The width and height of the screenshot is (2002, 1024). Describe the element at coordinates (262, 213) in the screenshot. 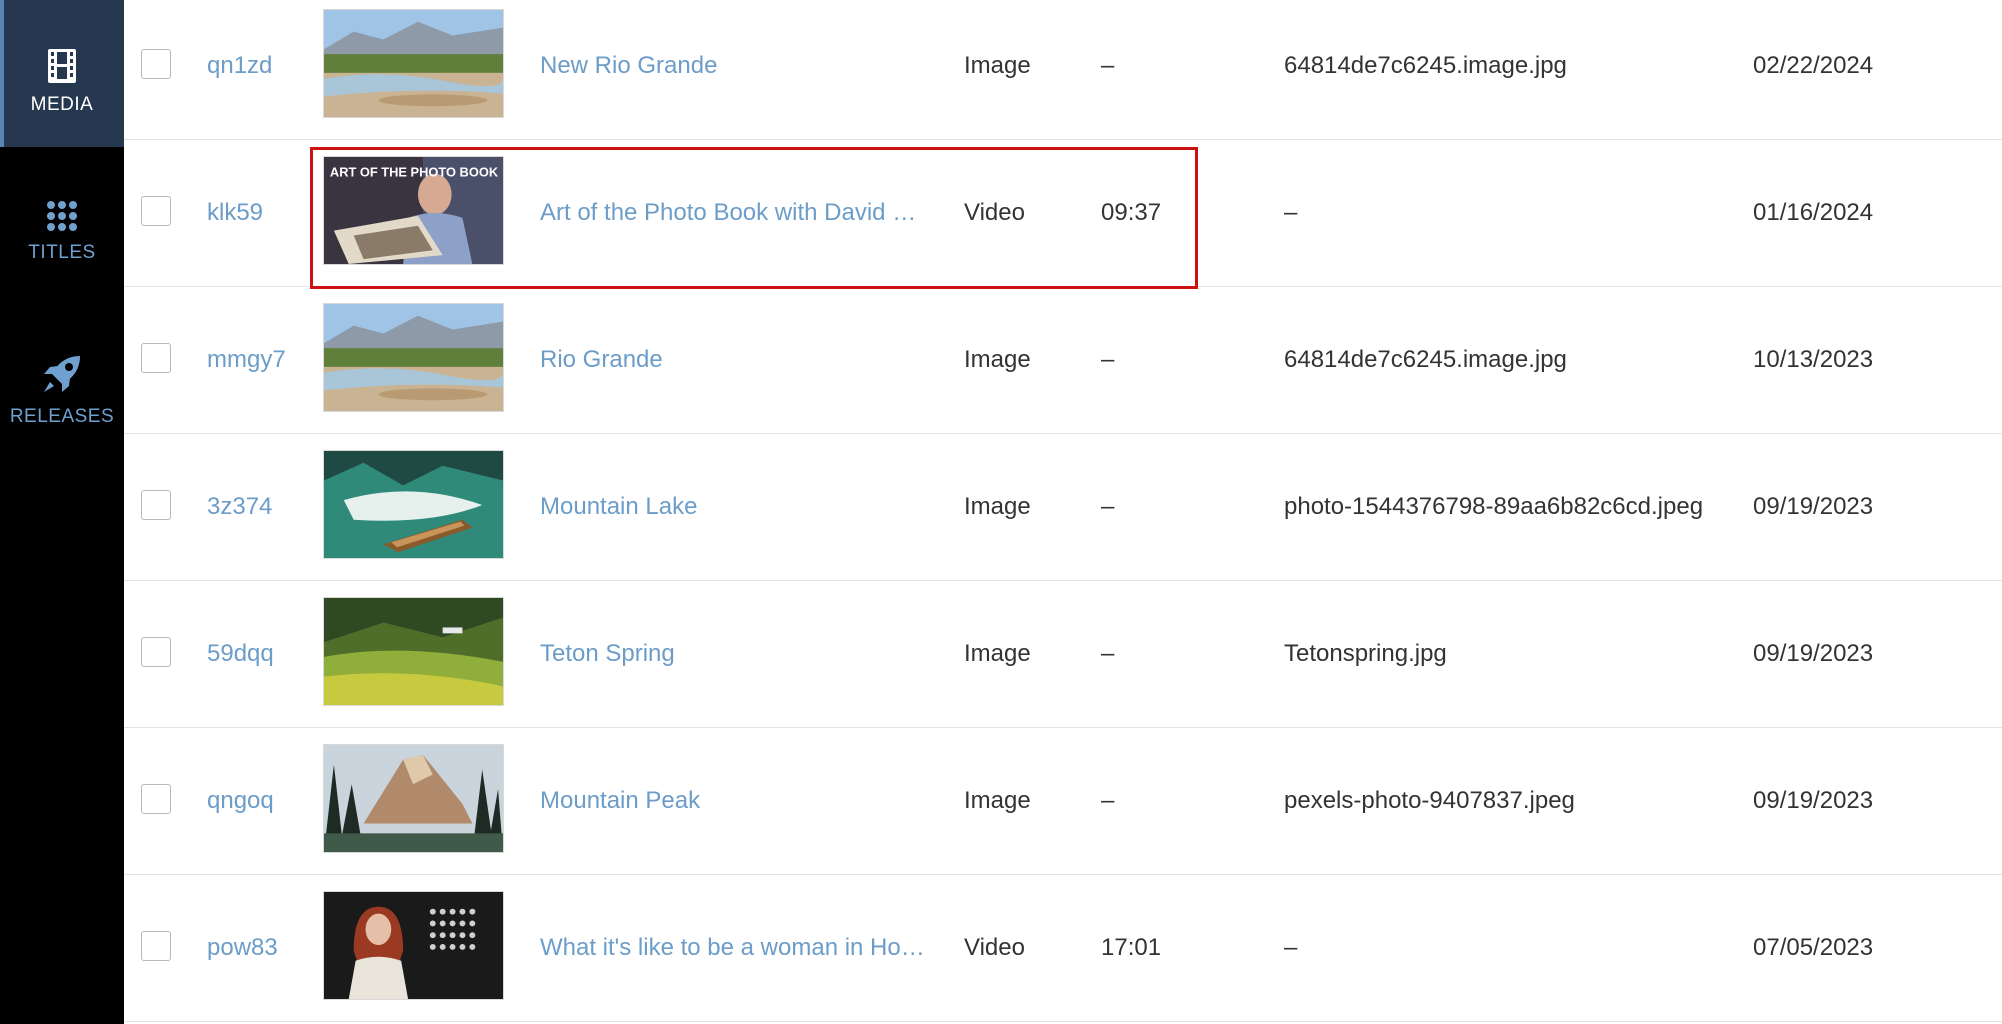

I see `media-id-link: klk59` at that location.